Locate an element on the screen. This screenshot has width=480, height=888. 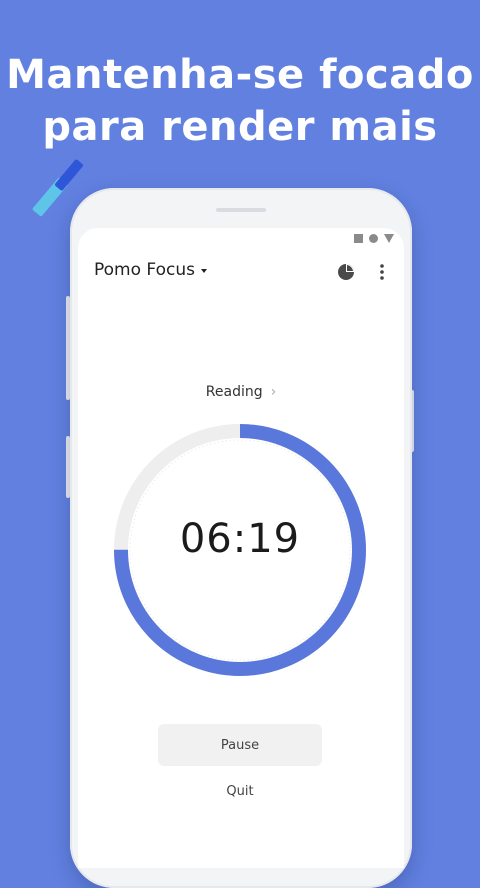
app-title-label: Pomo Focus is located at coordinates (144, 270).